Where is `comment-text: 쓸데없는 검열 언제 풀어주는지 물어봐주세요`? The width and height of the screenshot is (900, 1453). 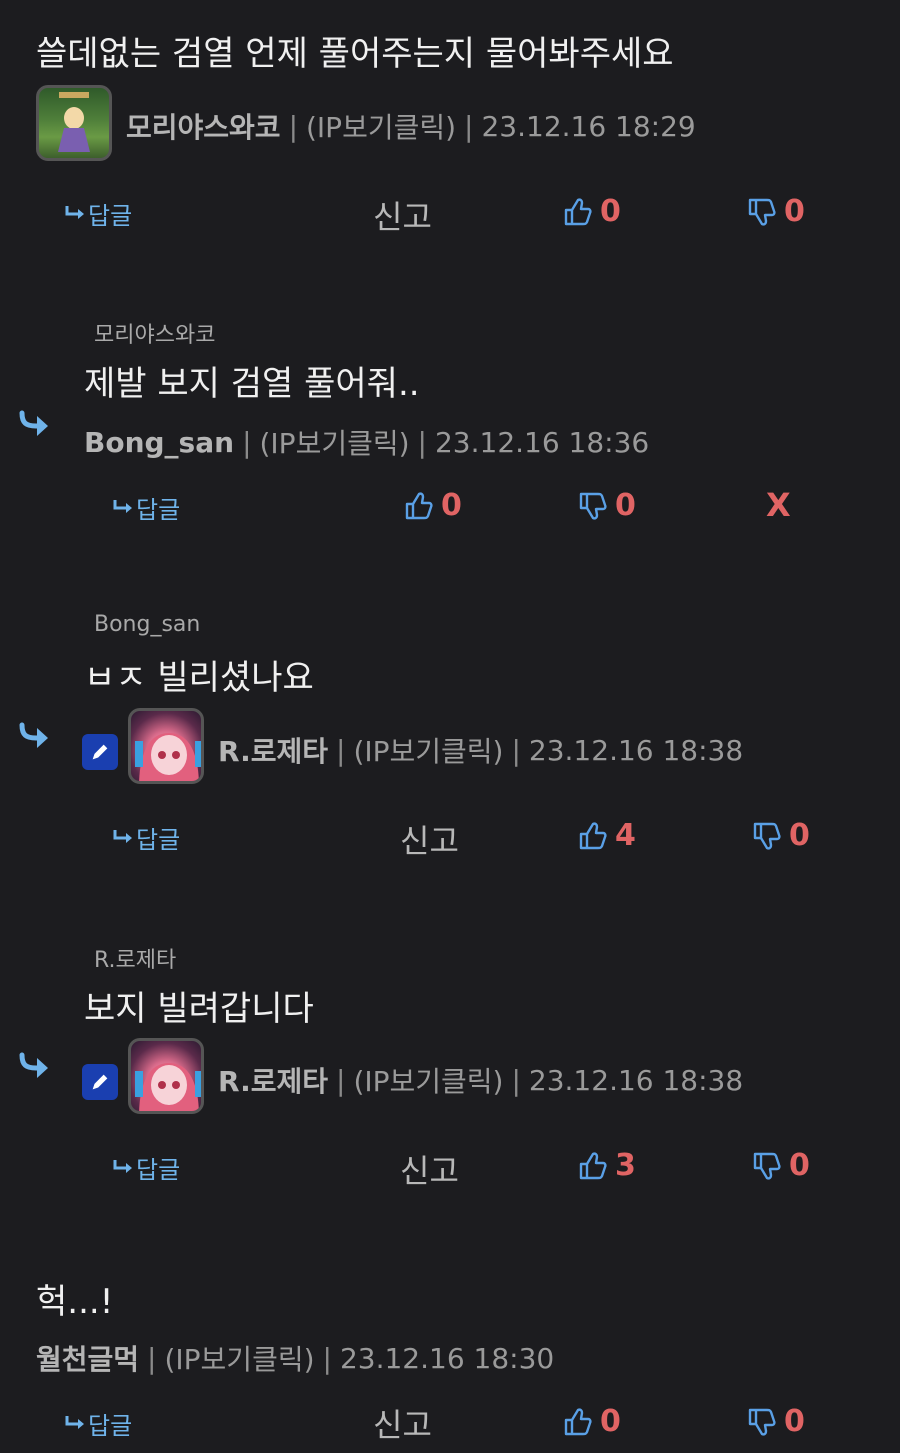 comment-text: 쓸데없는 검열 언제 풀어주는지 물어봐주세요 is located at coordinates (355, 54).